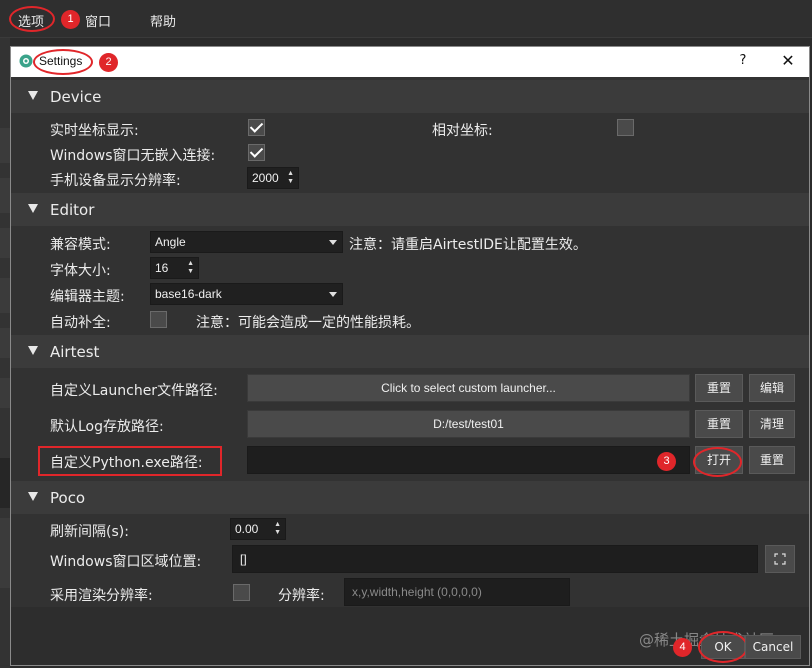 The height and width of the screenshot is (668, 812). What do you see at coordinates (26, 61) in the screenshot?
I see `settings-gear-icon` at bounding box center [26, 61].